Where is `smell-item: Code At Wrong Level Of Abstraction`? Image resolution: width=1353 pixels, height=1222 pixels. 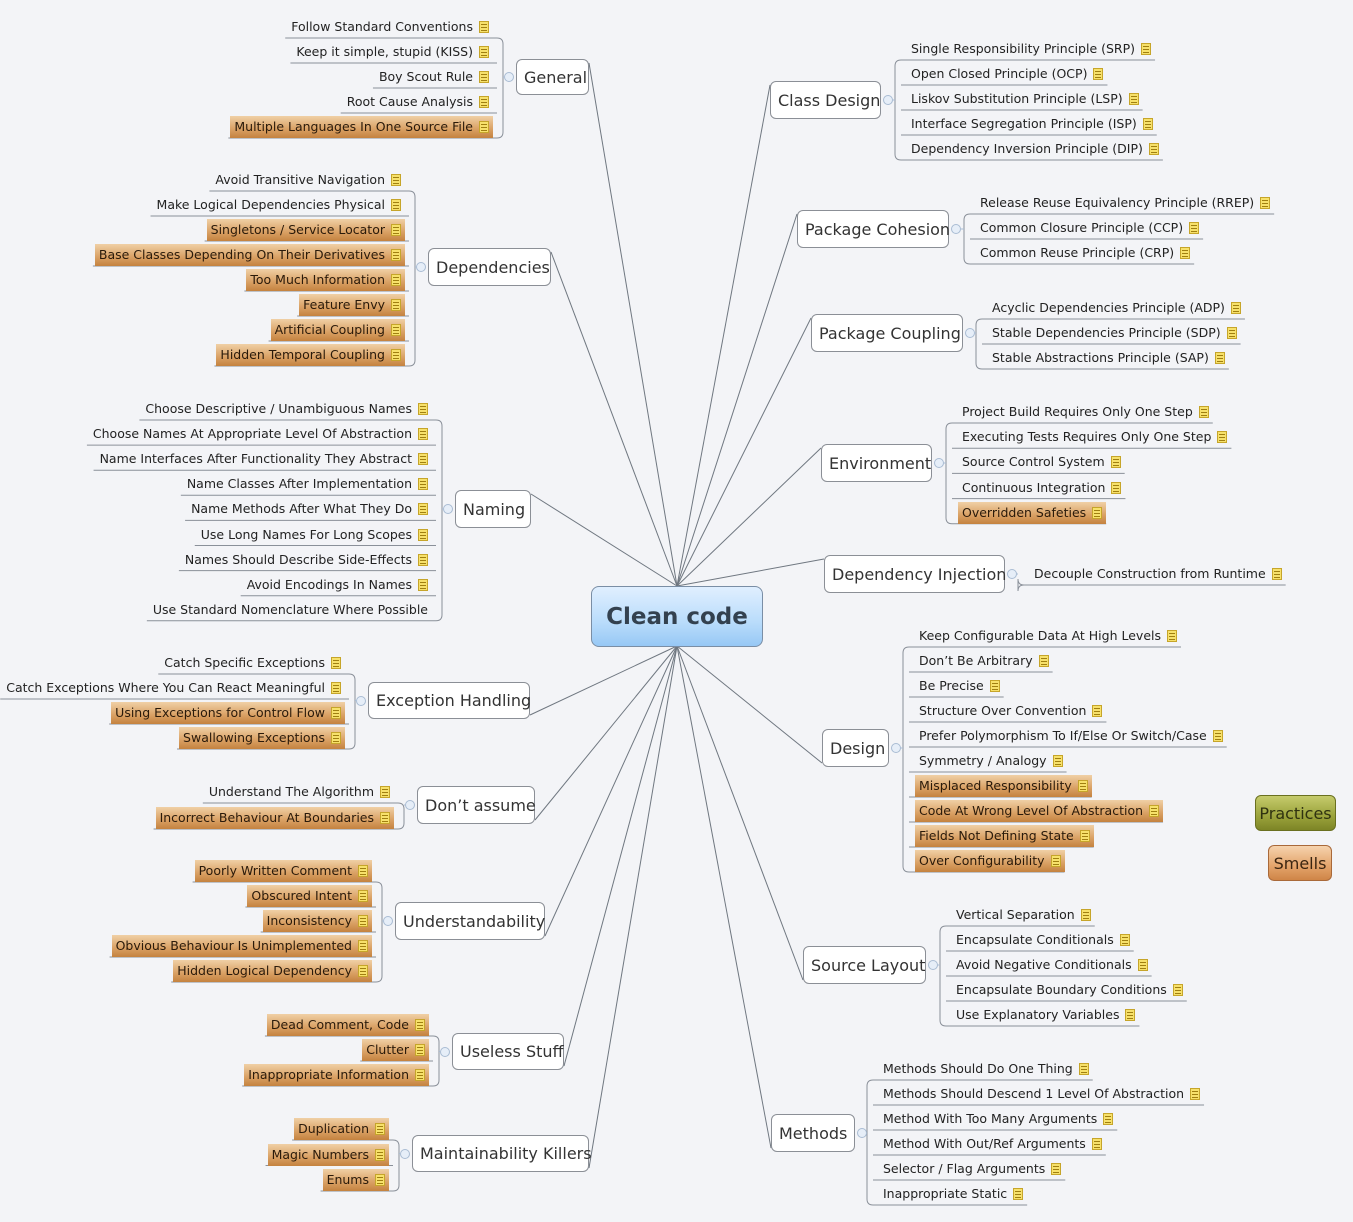
smell-item: Code At Wrong Level Of Abstraction is located at coordinates (1039, 811).